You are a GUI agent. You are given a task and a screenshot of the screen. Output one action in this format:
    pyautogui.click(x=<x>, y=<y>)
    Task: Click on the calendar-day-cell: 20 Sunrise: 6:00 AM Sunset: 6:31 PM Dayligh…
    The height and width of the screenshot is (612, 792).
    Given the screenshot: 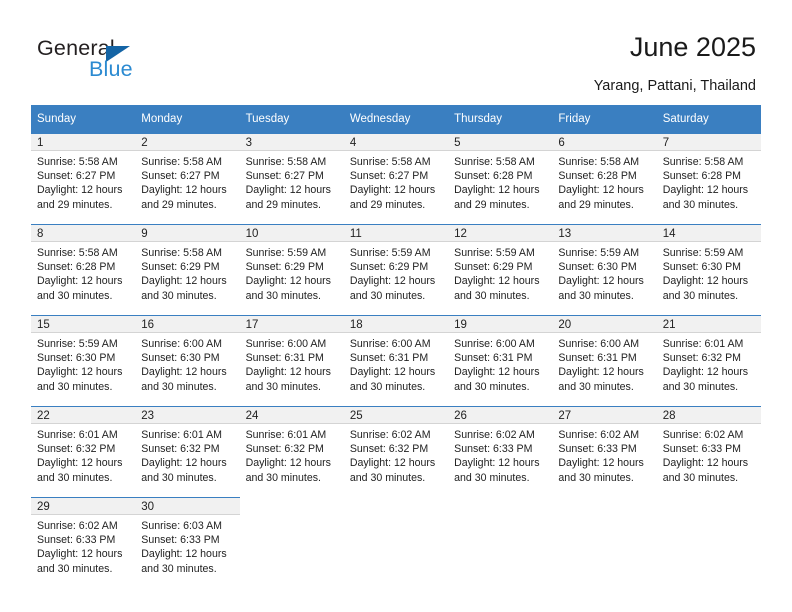 What is the action you would take?
    pyautogui.click(x=604, y=361)
    